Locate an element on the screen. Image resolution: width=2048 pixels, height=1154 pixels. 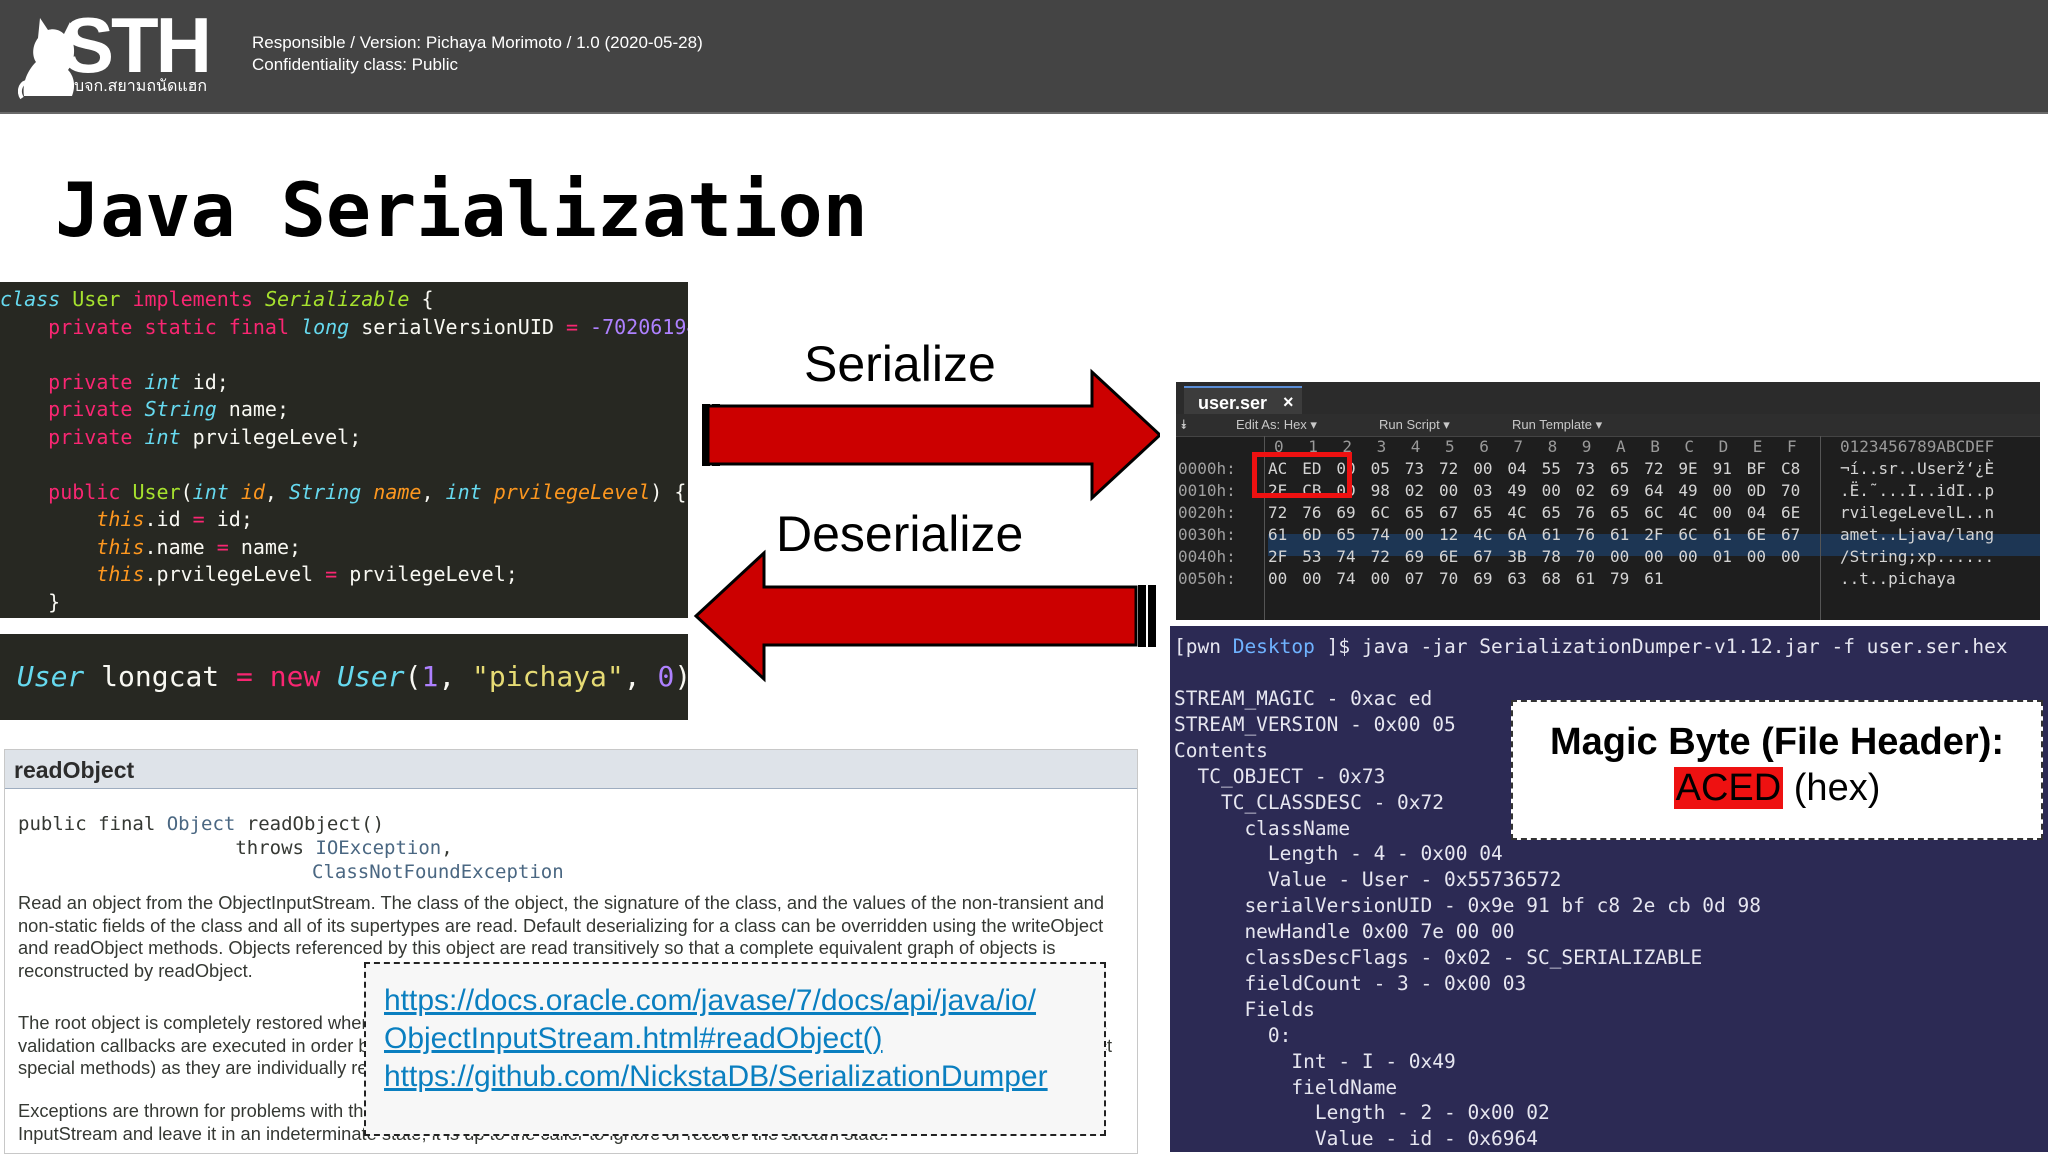
tab-user-ser: user.ser × is located at coordinates (1243, 401).